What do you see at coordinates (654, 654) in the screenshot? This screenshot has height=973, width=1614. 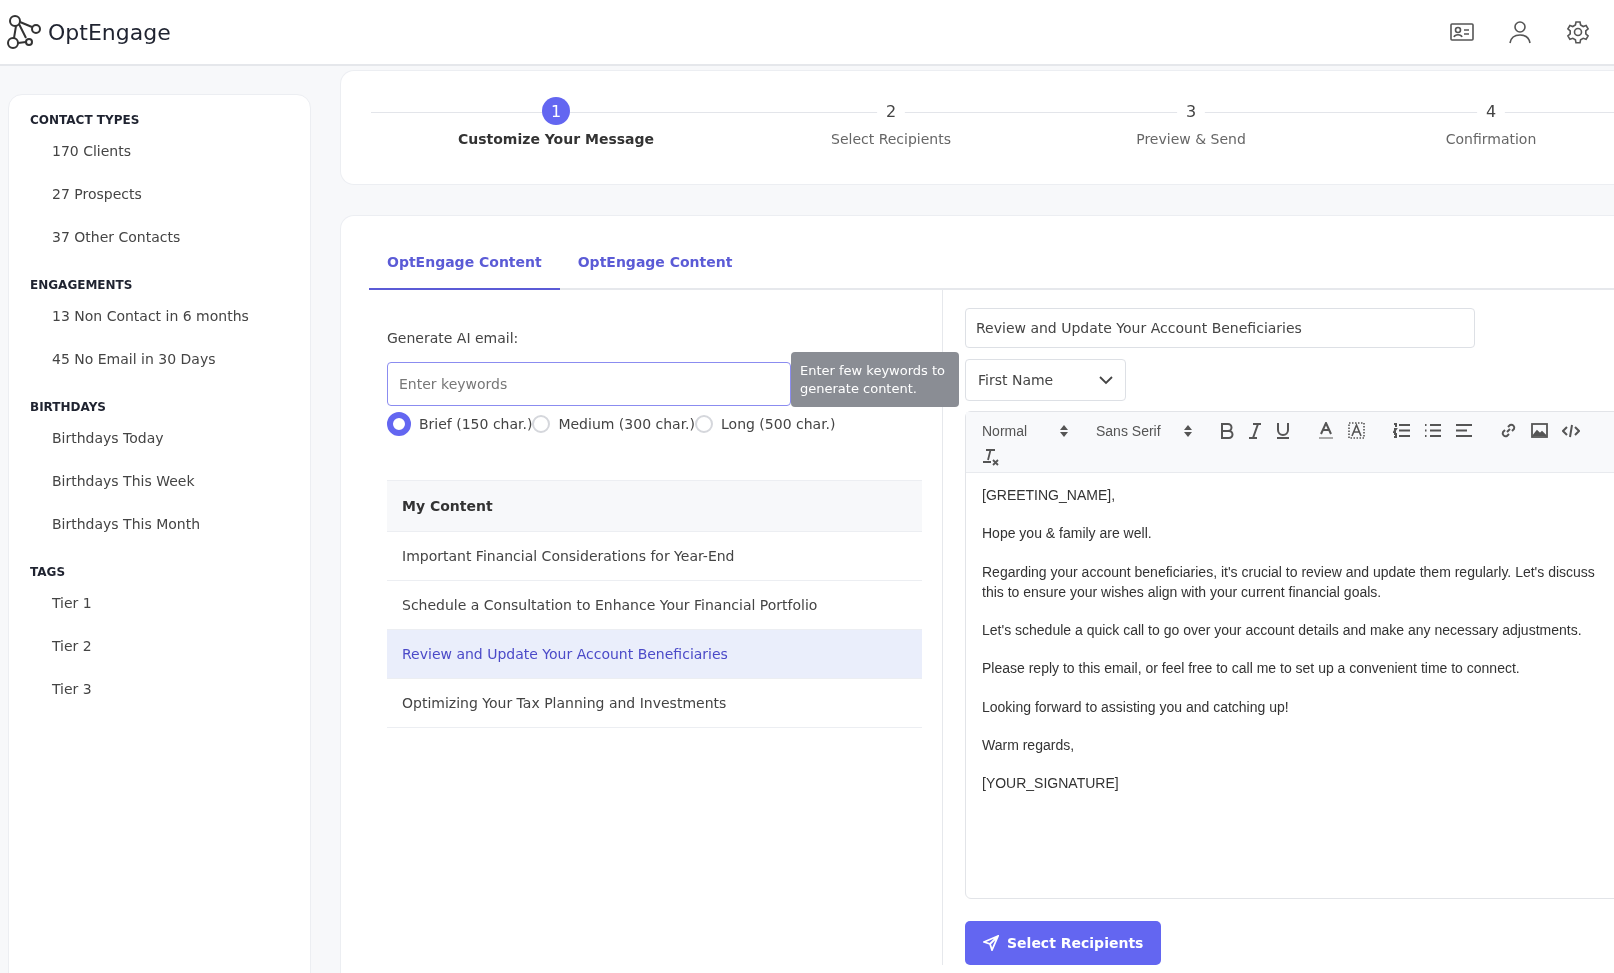 I see `content-list-item: Review and Update Your Account Beneficiaries` at bounding box center [654, 654].